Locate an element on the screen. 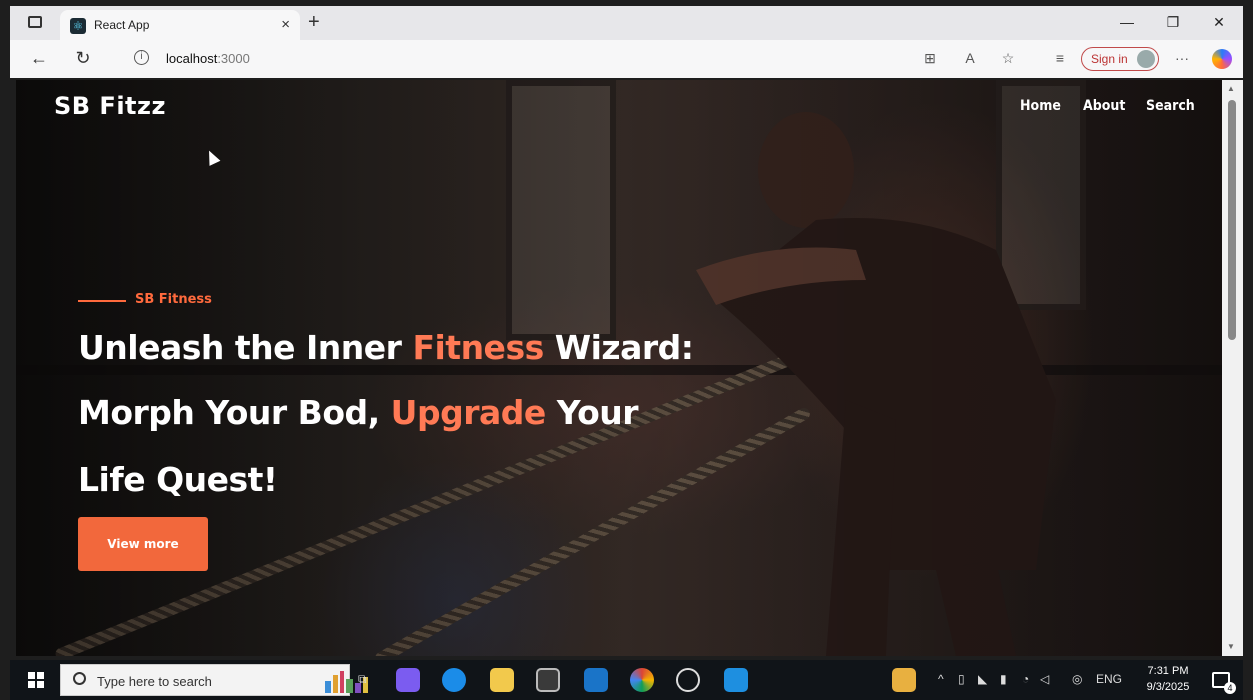  scroll-down-icon: ▼ is located at coordinates (1231, 646).